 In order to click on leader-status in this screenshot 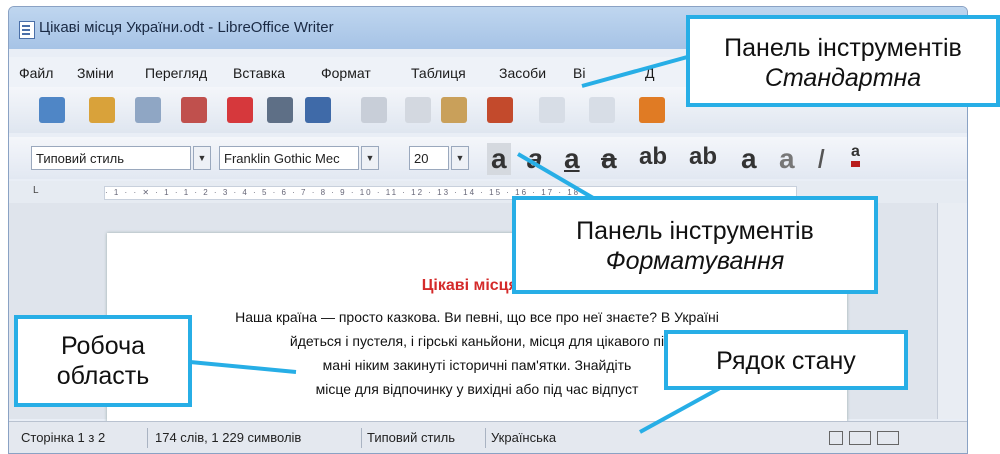, I will do `click(680, 410)`.